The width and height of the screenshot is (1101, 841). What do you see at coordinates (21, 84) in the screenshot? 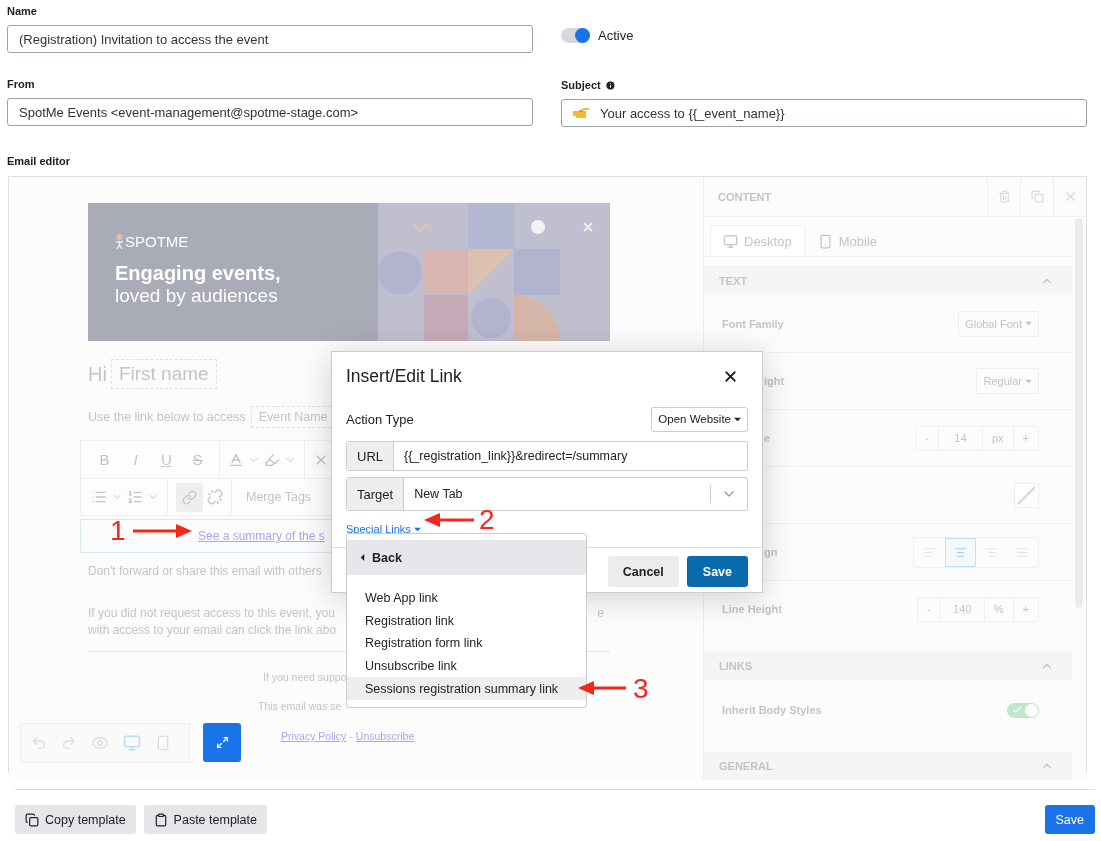
I see `field-label: From` at bounding box center [21, 84].